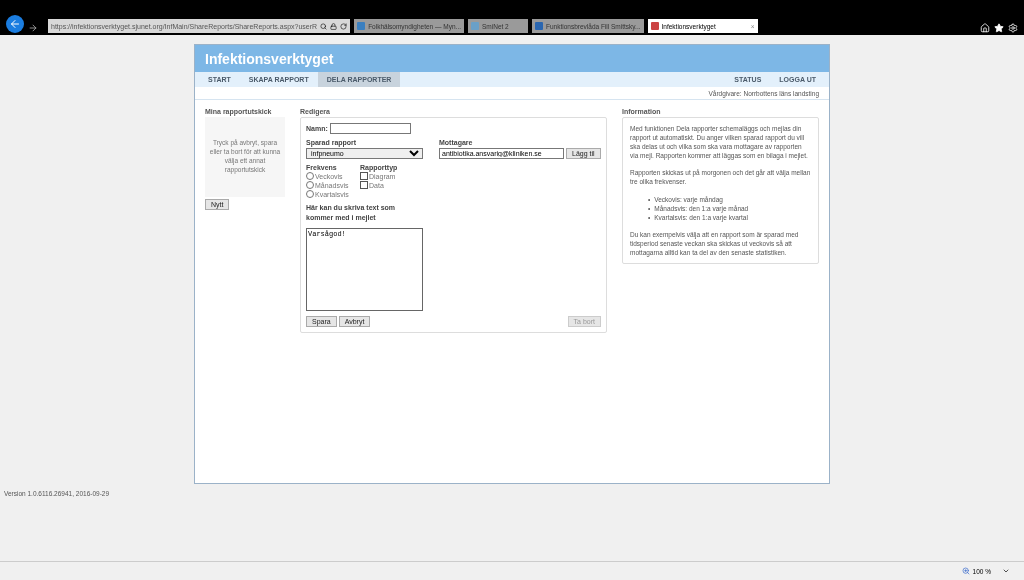 The image size is (1024, 580). What do you see at coordinates (965, 571) in the screenshot?
I see `zoom-icon` at bounding box center [965, 571].